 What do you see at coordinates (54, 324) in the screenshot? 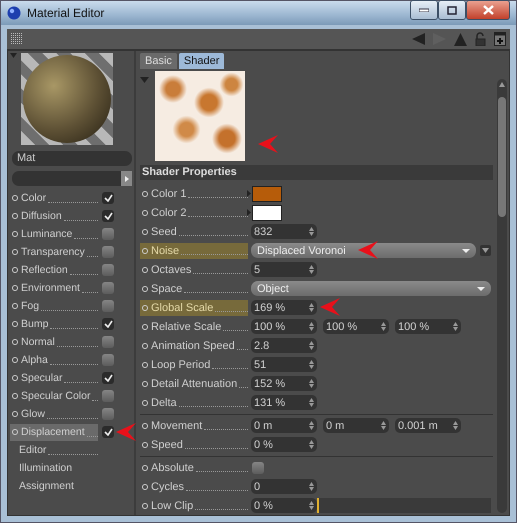
I see `channel-item: Bump` at bounding box center [54, 324].